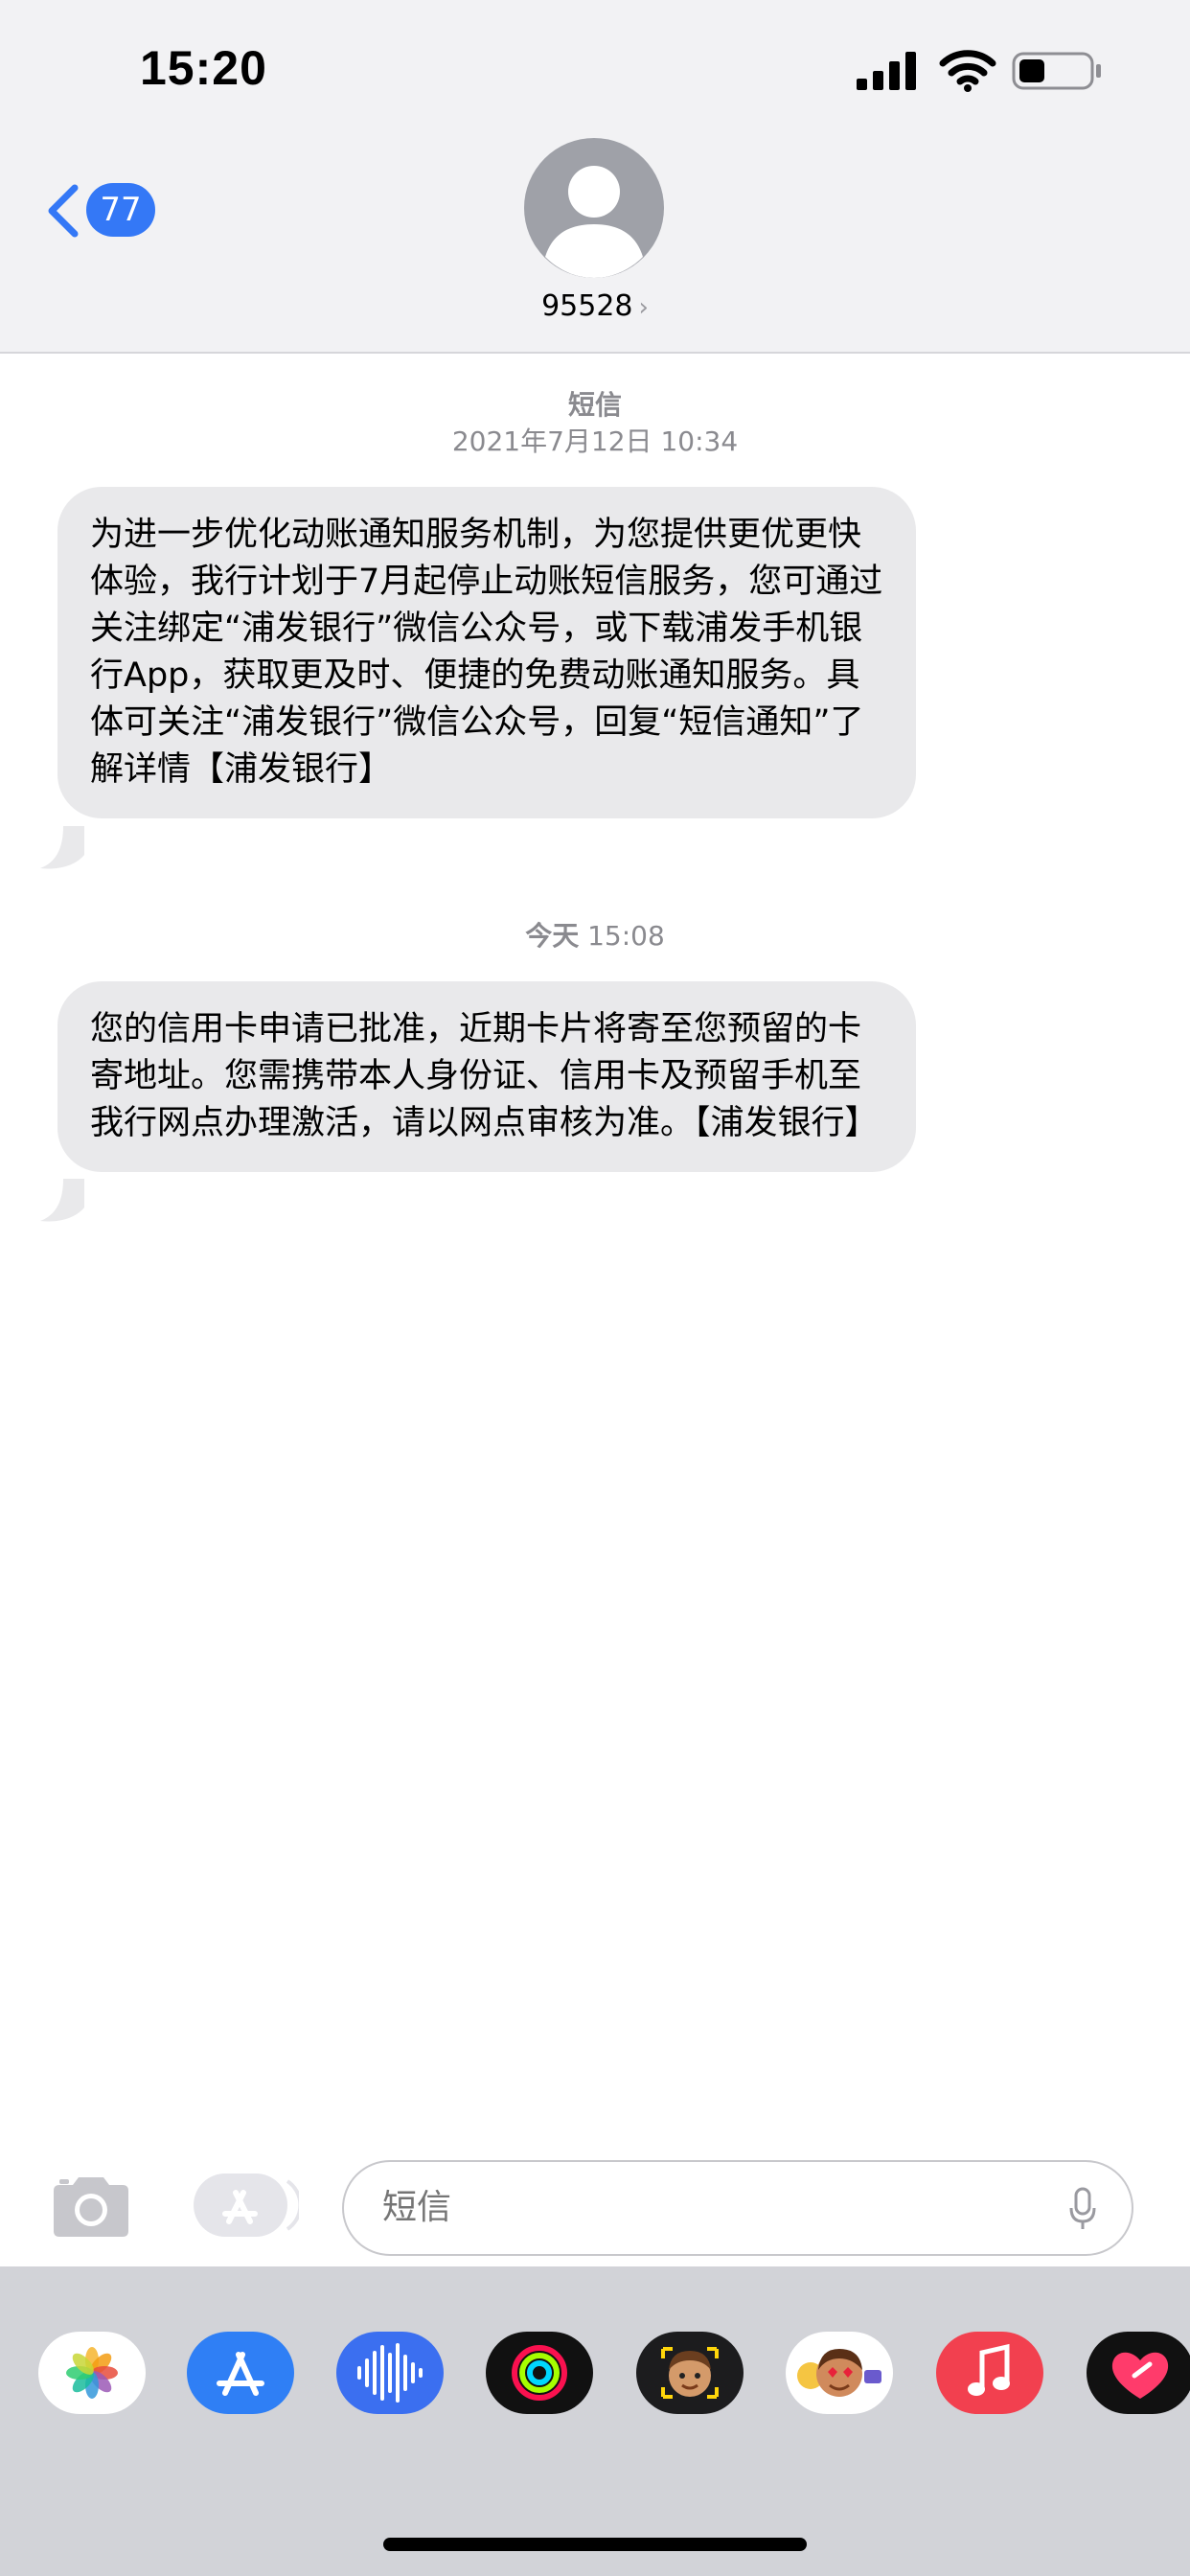 The width and height of the screenshot is (1190, 2576). I want to click on person-icon, so click(594, 222).